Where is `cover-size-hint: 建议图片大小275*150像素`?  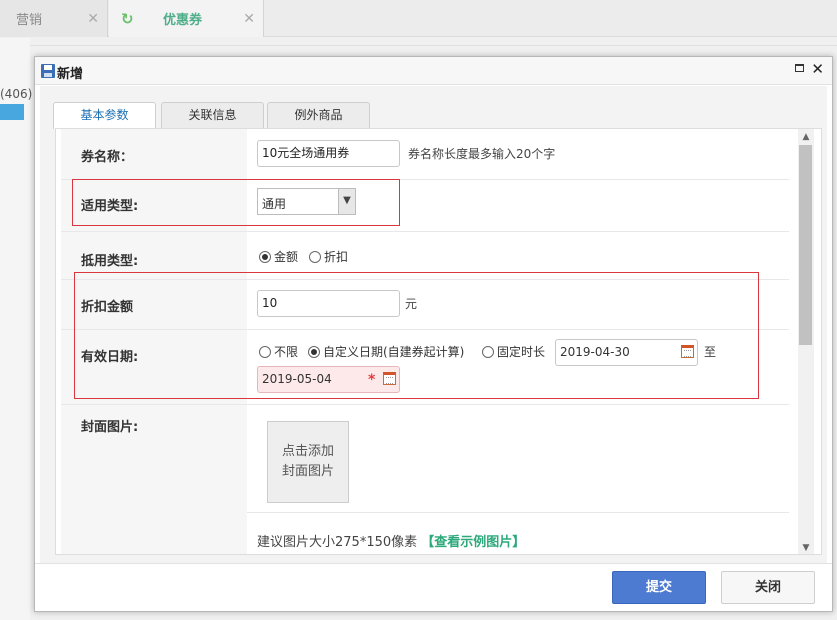 cover-size-hint: 建议图片大小275*150像素 is located at coordinates (337, 542).